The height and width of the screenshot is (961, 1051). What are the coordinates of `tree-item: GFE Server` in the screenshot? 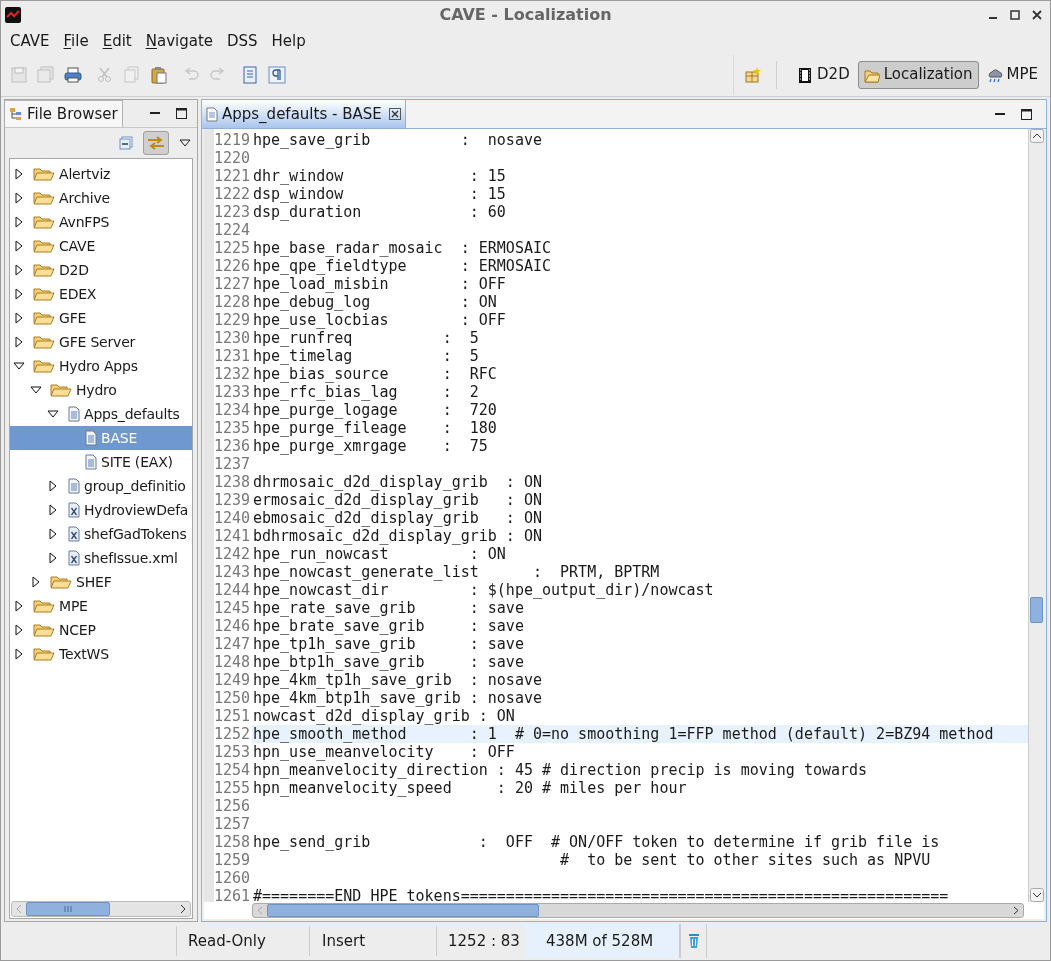 It's located at (101, 342).